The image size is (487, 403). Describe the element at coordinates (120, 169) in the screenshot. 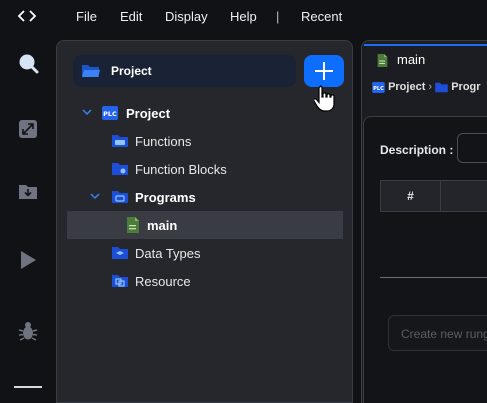

I see `function-blocks-folder-icon` at that location.